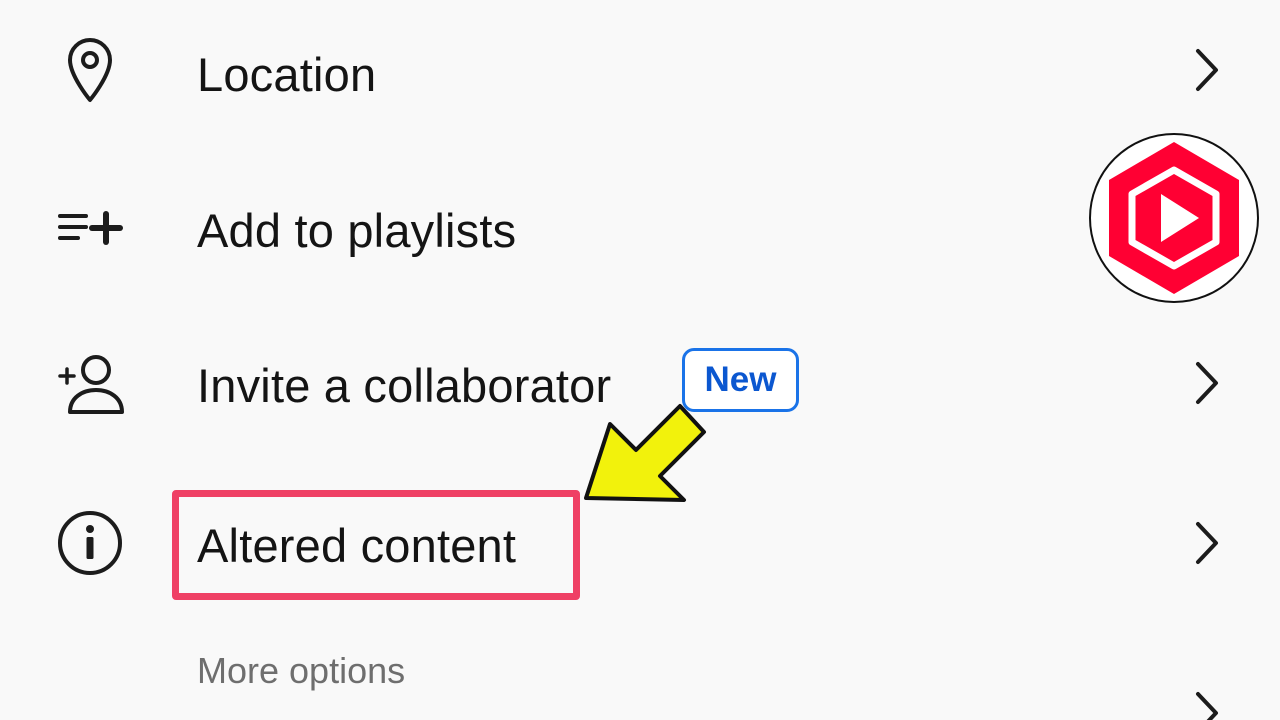  I want to click on more-options-header: More options, so click(301, 670).